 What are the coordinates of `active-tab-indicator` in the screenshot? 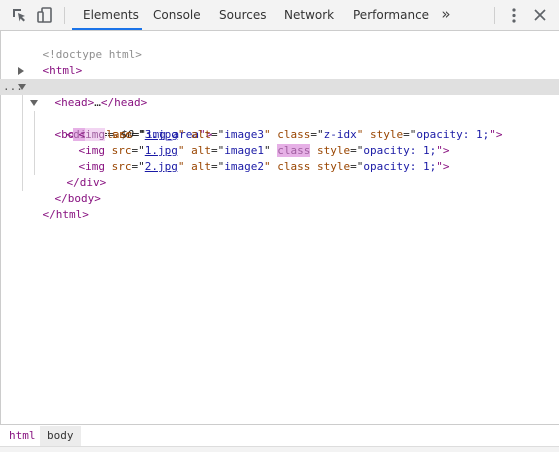 It's located at (107, 29).